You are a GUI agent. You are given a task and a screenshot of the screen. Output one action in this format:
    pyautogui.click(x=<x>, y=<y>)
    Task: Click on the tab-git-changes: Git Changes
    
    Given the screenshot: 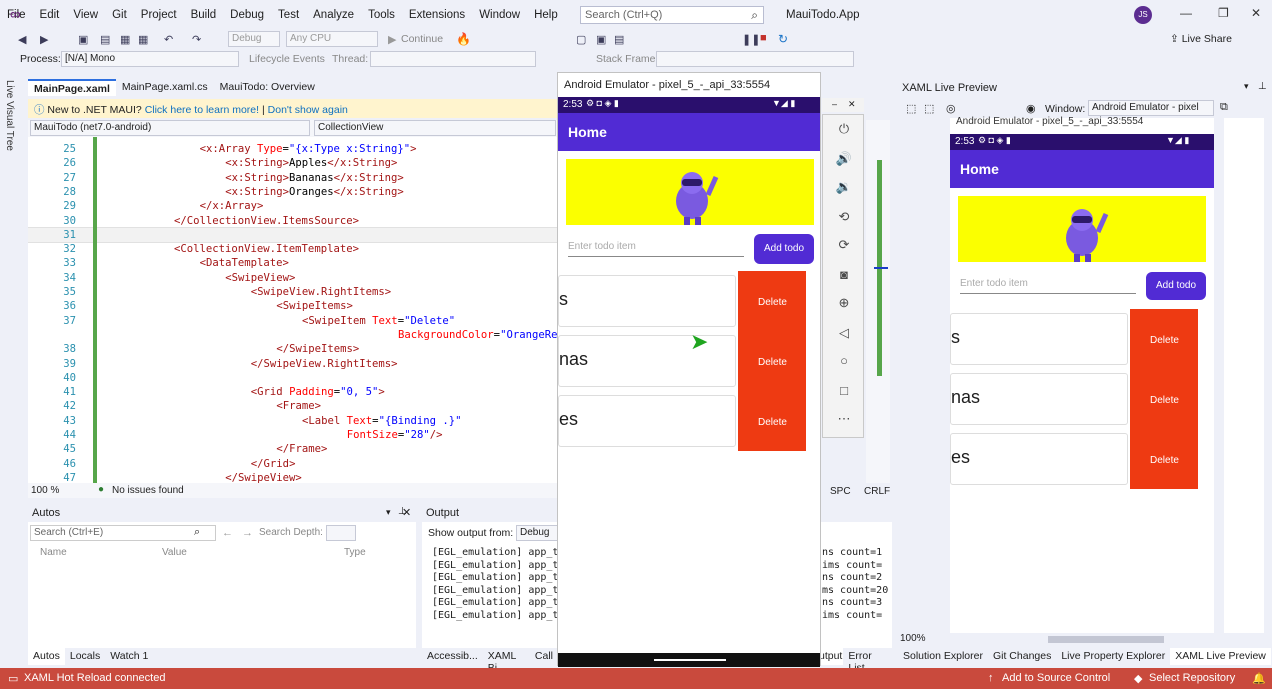 What is the action you would take?
    pyautogui.click(x=1022, y=656)
    